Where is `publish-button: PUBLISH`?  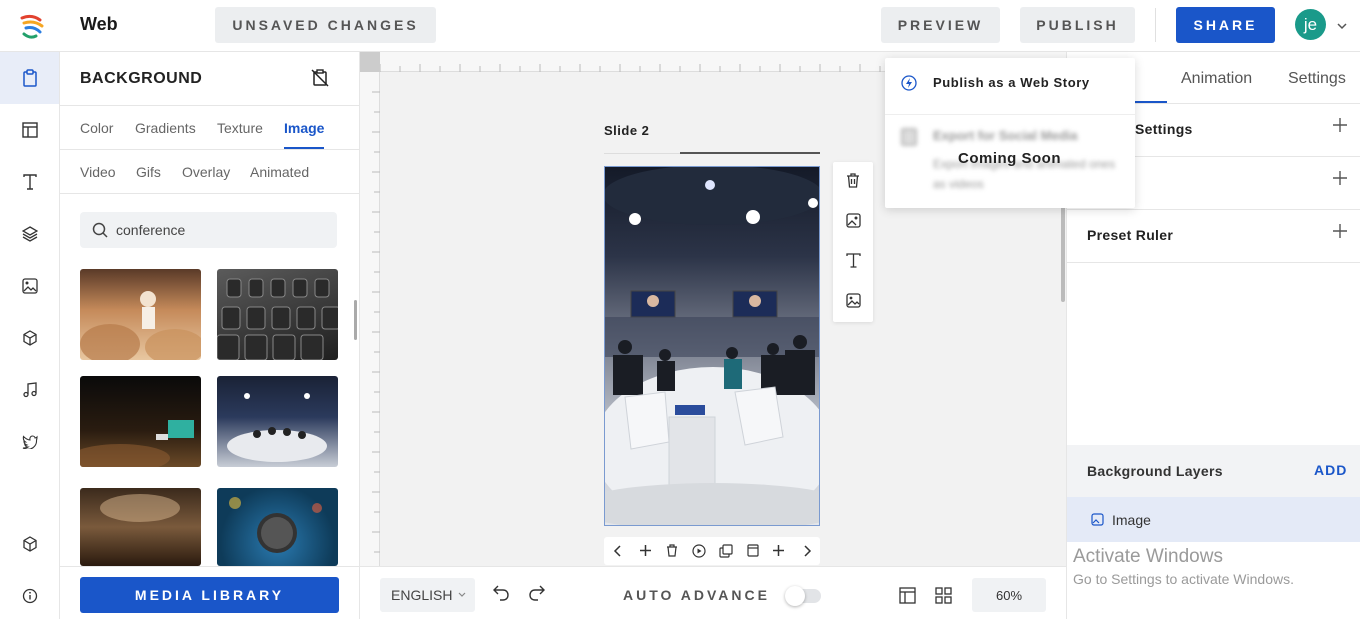 publish-button: PUBLISH is located at coordinates (1077, 25).